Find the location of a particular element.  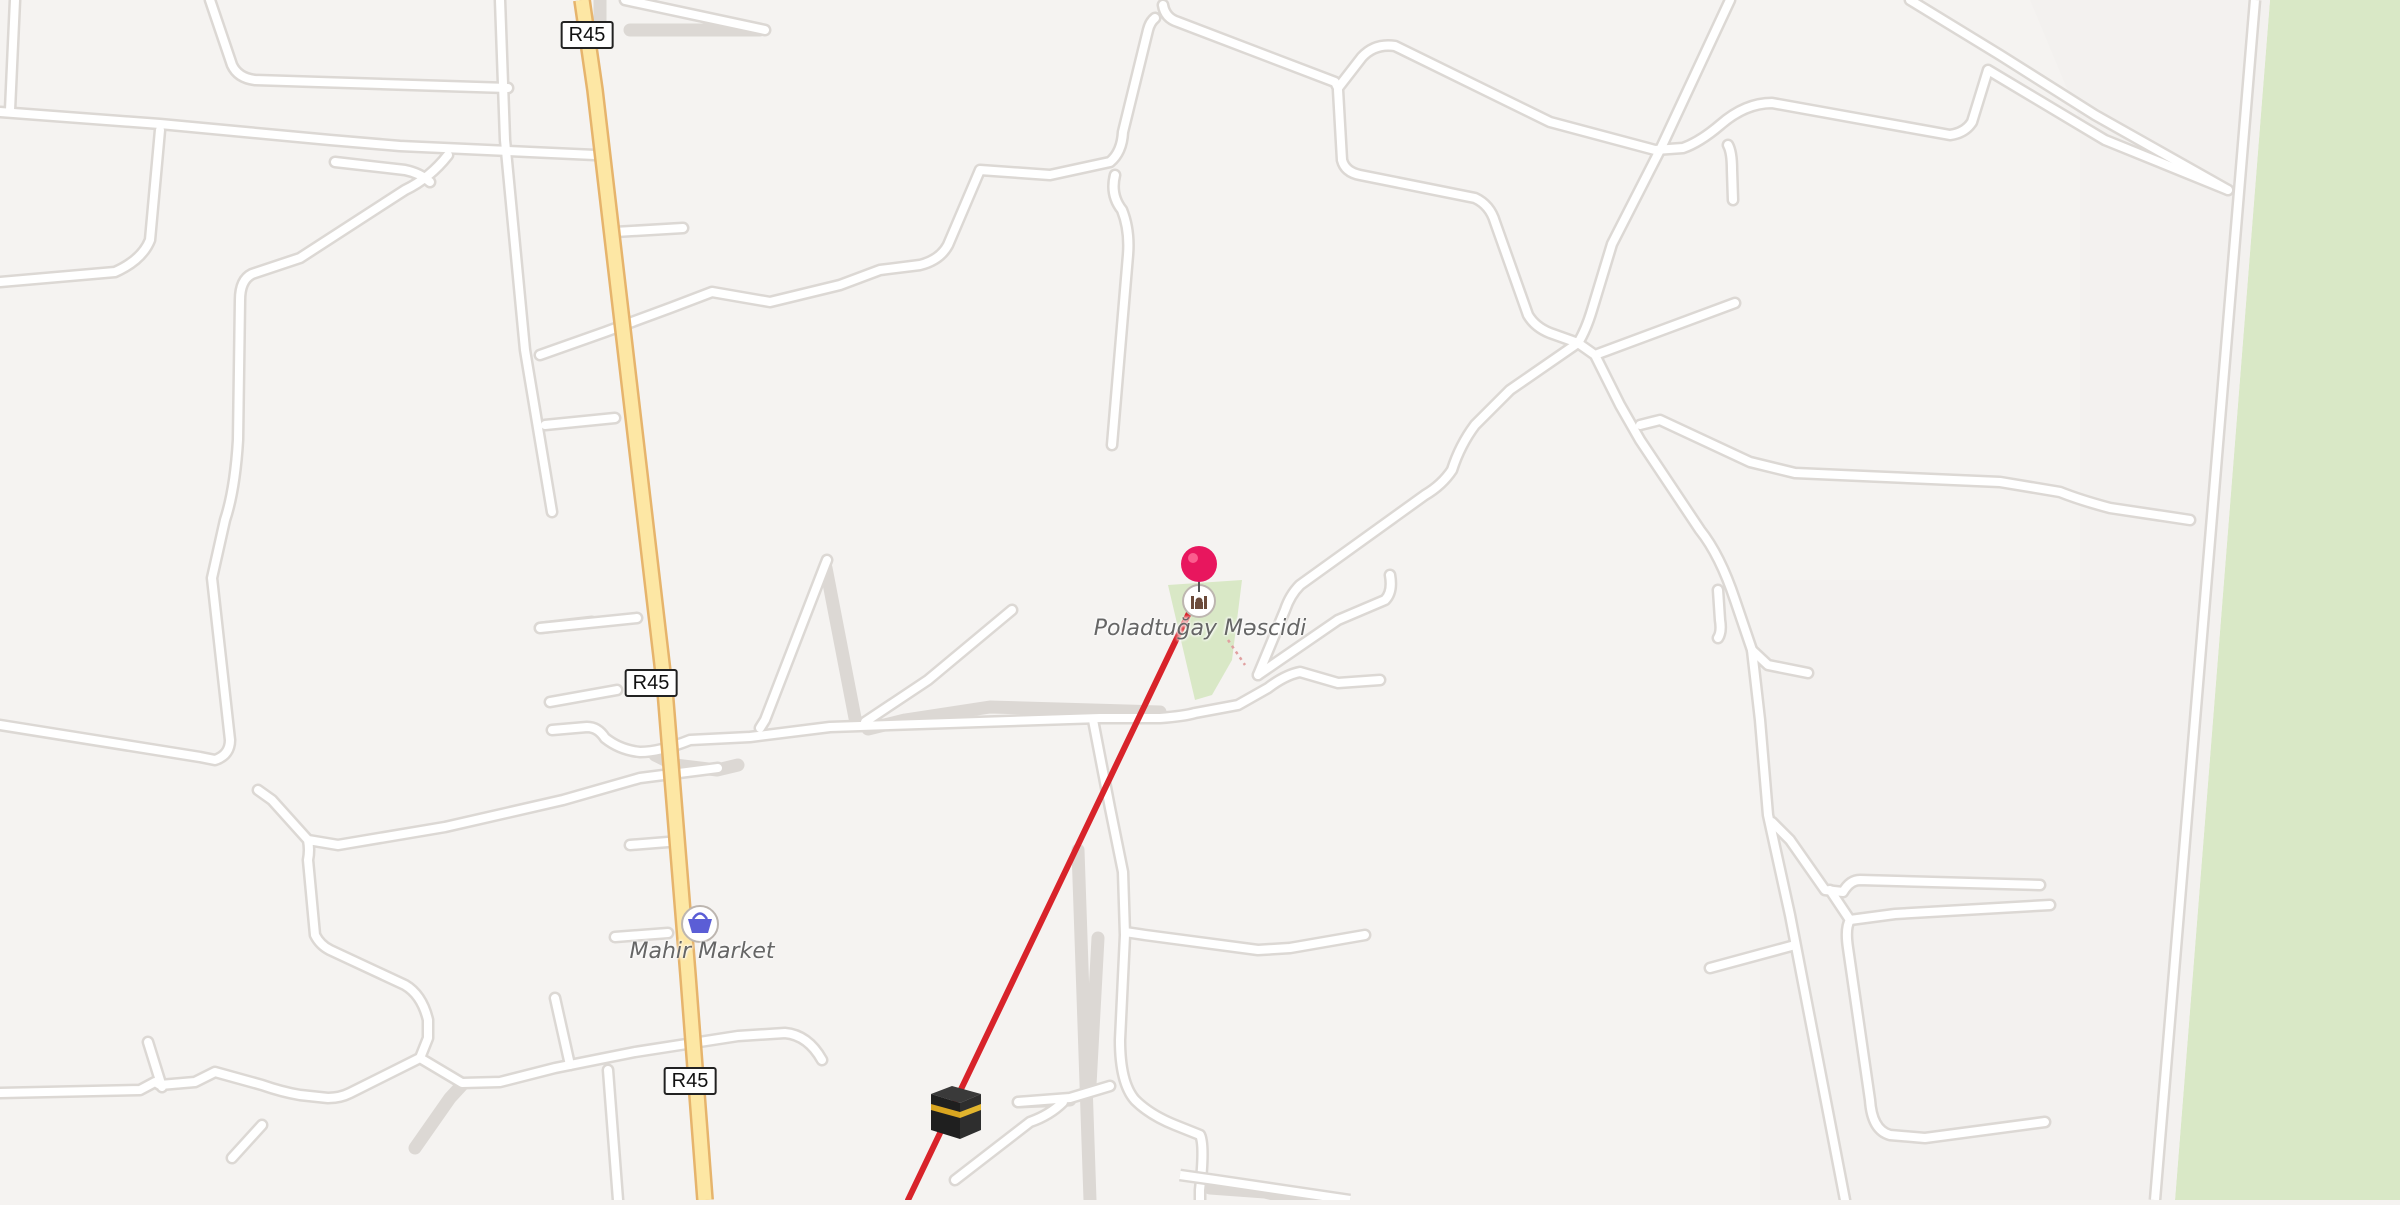

shopping-basket-icon is located at coordinates (700, 924).